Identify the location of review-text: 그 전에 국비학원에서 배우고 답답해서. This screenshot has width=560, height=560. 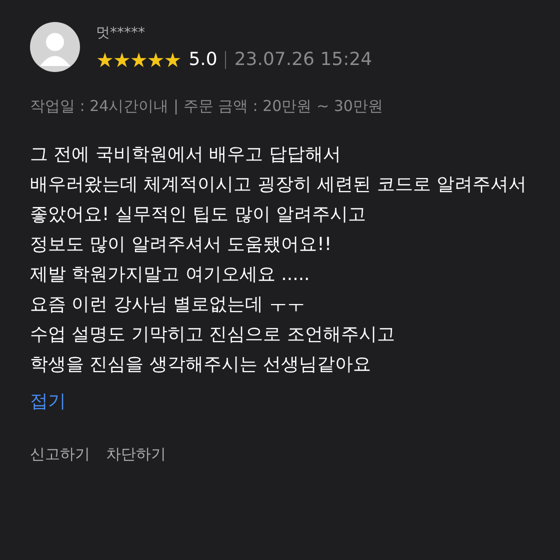
(186, 154).